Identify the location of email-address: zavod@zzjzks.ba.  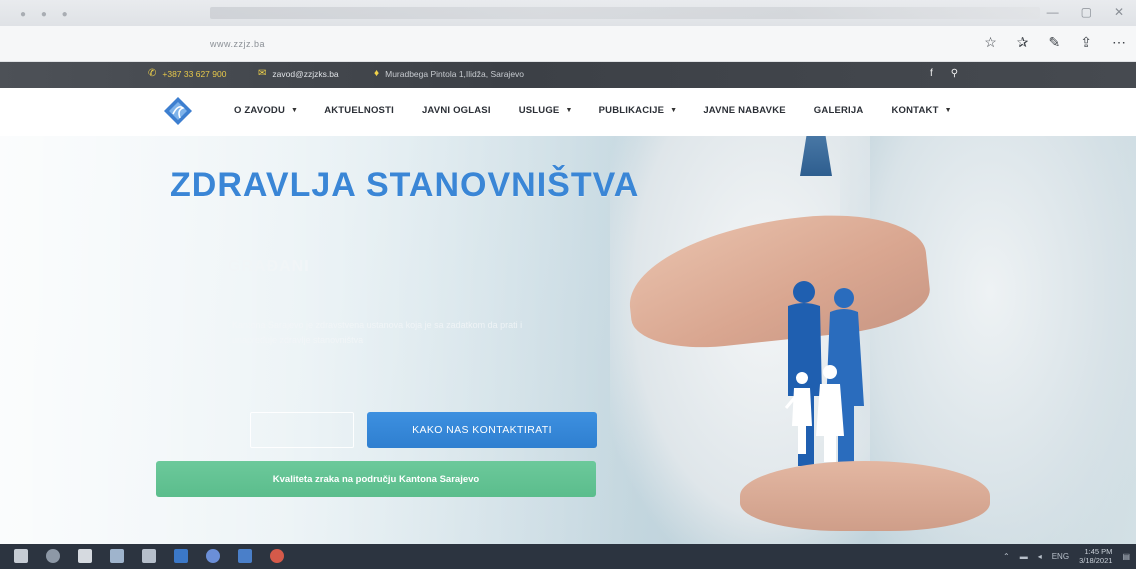
(305, 73).